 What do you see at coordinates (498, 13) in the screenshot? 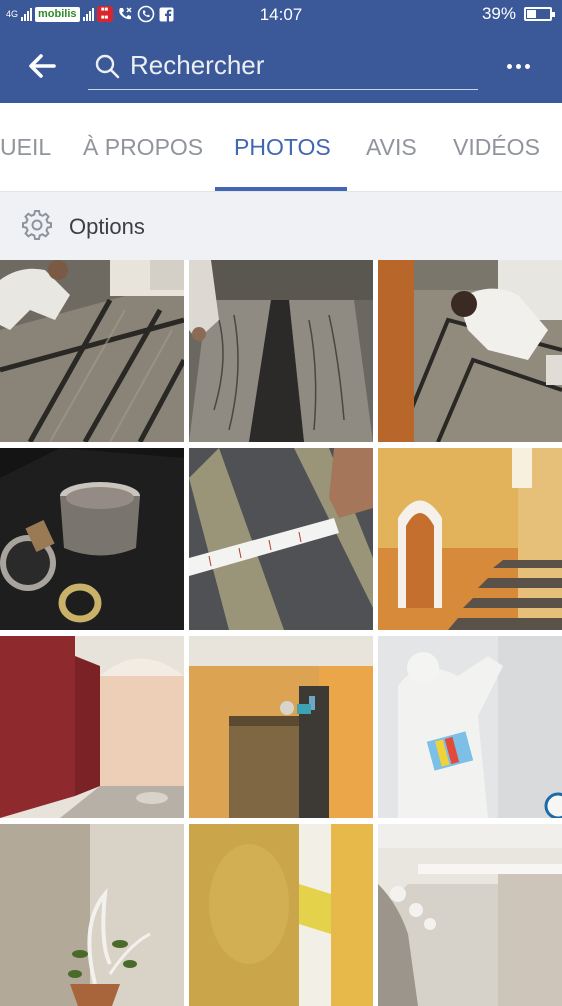
I see `battery-percent: 39%` at bounding box center [498, 13].